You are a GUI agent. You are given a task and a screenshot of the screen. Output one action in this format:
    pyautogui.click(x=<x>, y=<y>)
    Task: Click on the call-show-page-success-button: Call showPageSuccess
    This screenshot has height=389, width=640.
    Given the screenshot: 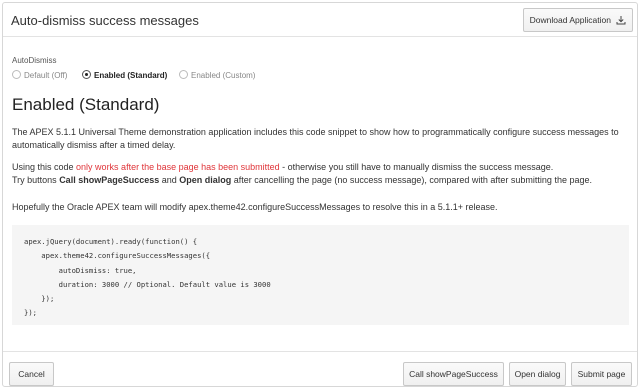 What is the action you would take?
    pyautogui.click(x=453, y=374)
    